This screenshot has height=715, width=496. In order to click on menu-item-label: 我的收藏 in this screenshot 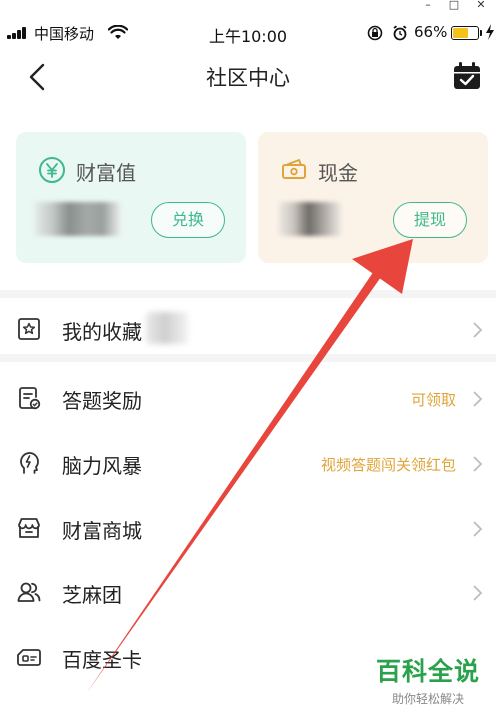, I will do `click(102, 332)`.